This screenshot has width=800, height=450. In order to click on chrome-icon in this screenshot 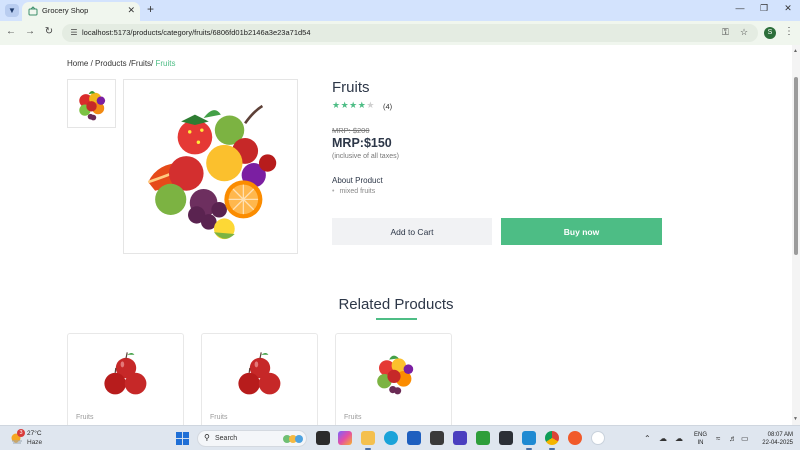, I will do `click(552, 438)`.